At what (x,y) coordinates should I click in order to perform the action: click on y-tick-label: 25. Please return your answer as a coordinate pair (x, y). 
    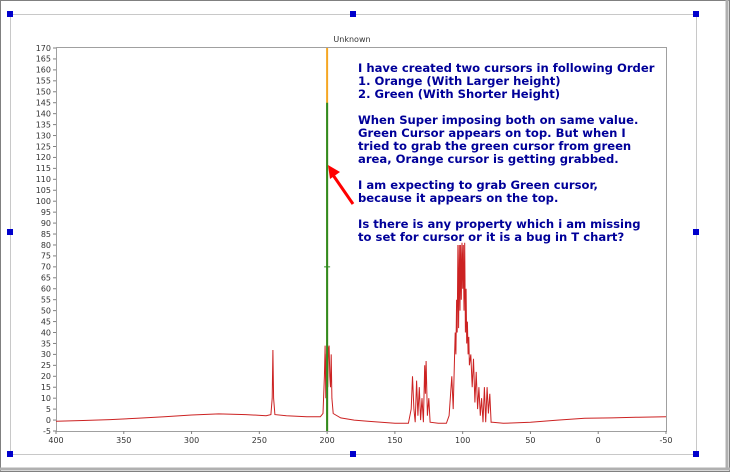
    Looking at the image, I should click on (46, 365).